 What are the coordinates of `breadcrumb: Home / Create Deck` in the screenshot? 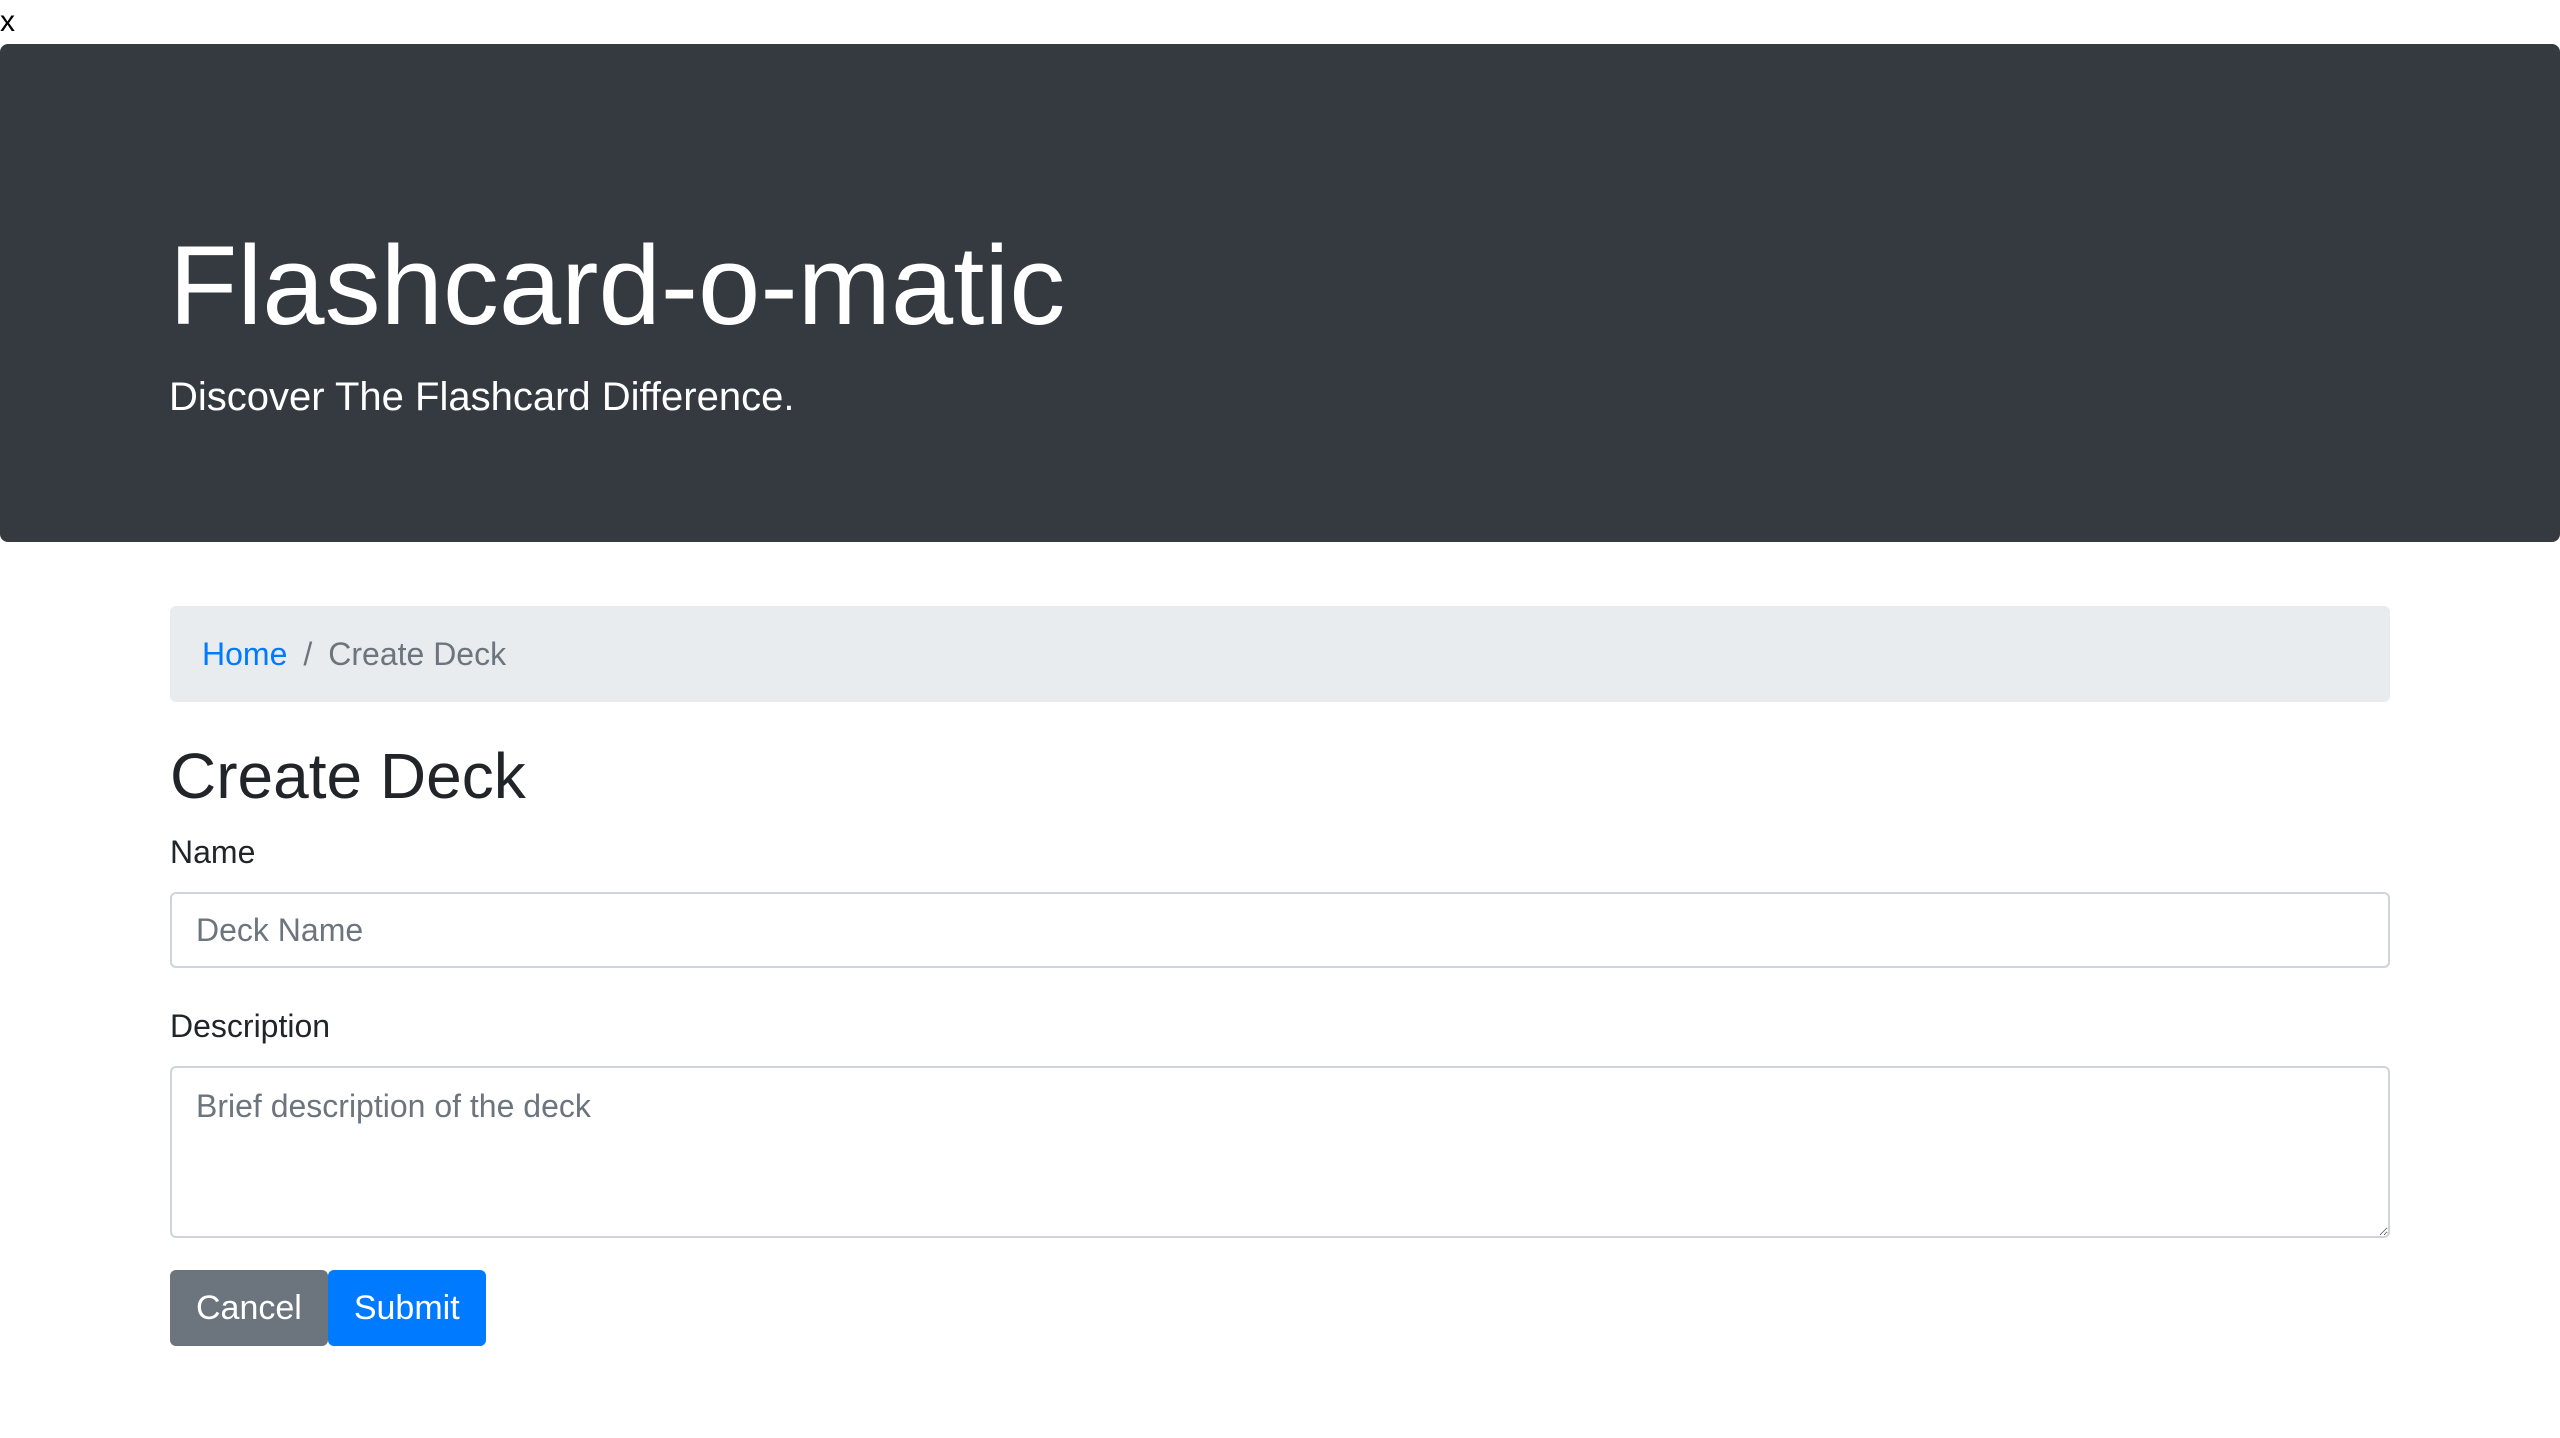 It's located at (1280, 654).